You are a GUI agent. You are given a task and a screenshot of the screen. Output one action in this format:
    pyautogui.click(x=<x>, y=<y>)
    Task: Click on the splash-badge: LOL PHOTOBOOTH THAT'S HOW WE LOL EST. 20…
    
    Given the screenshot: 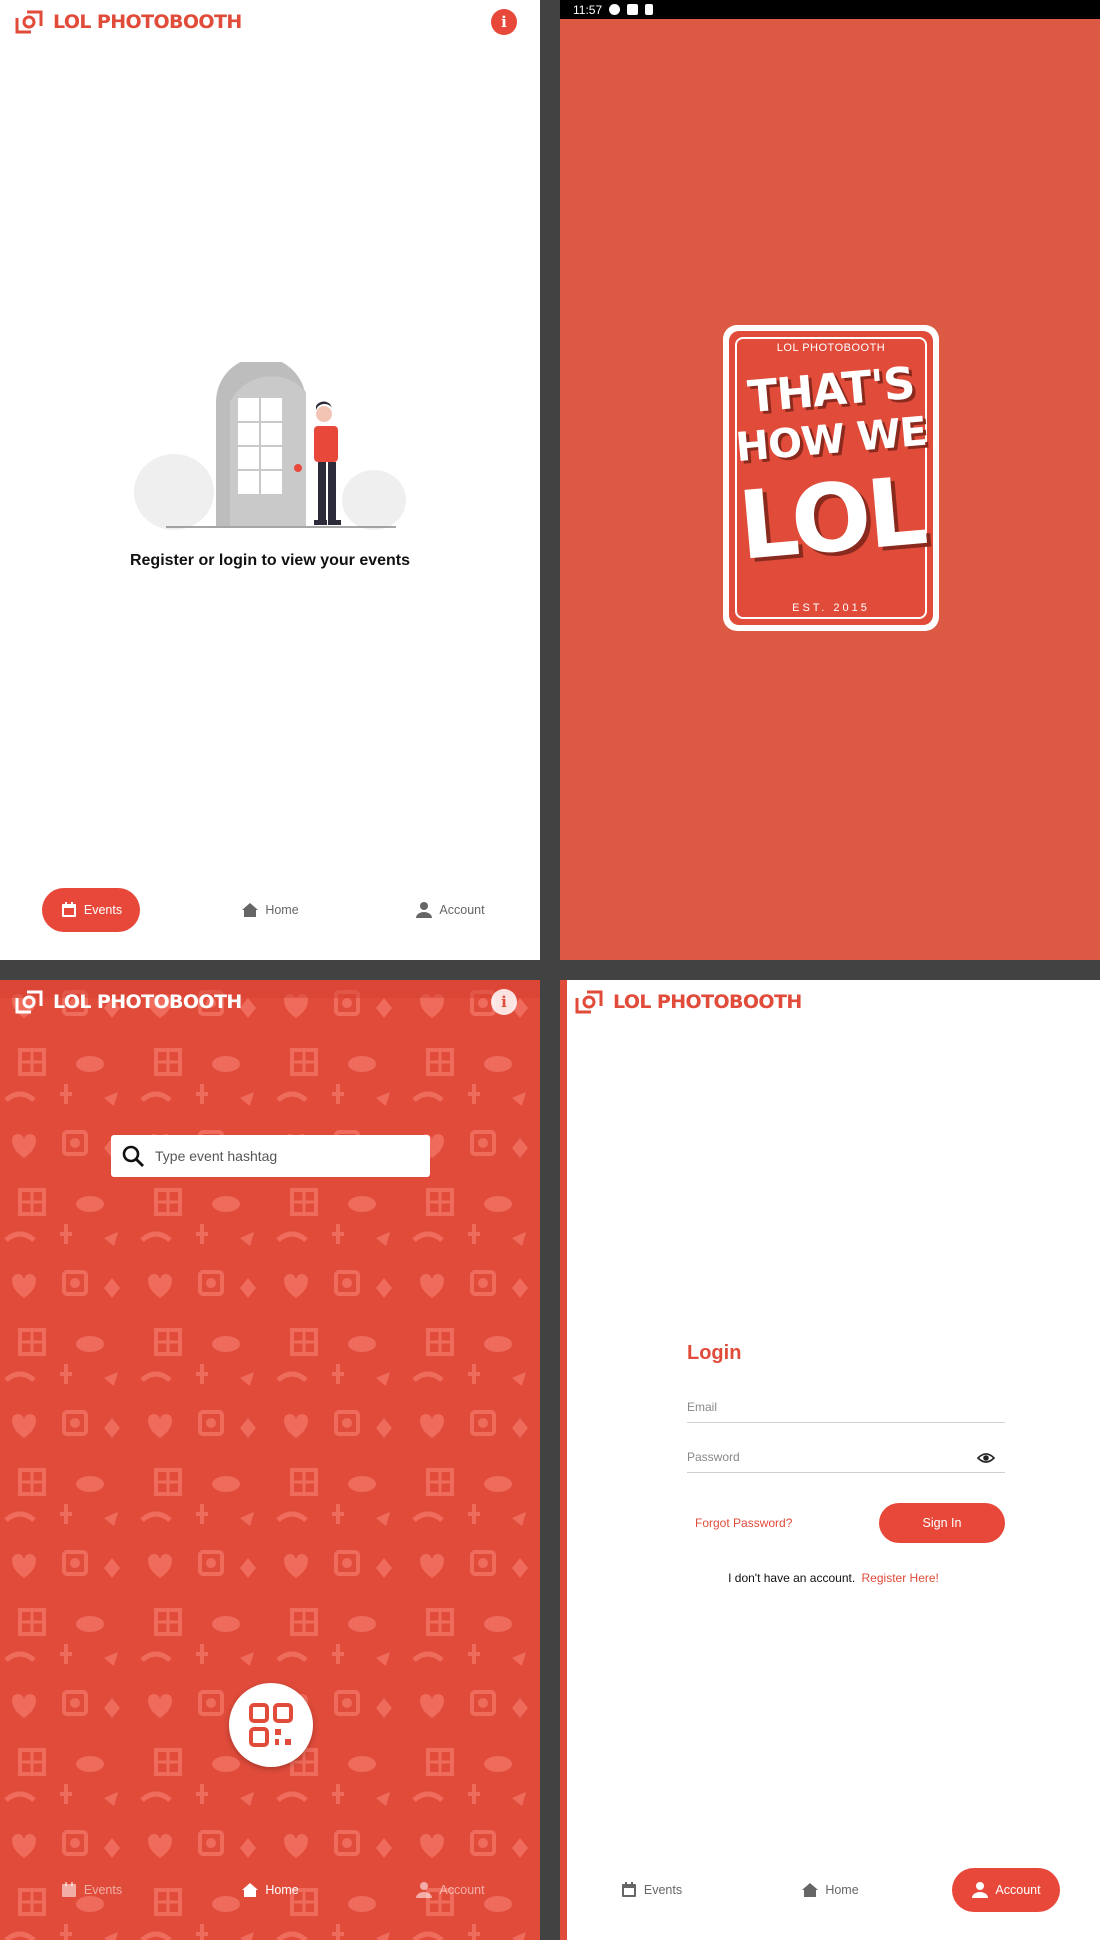 What is the action you would take?
    pyautogui.click(x=831, y=478)
    